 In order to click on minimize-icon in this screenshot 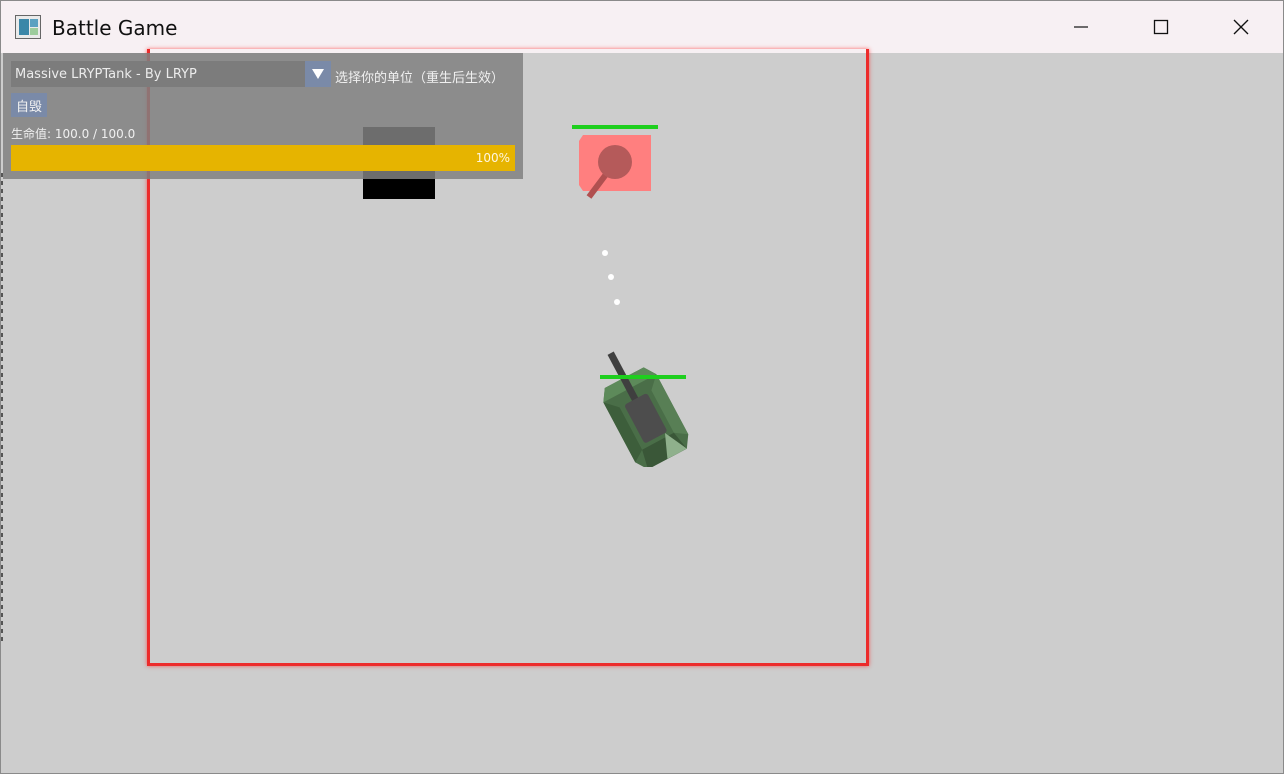, I will do `click(1081, 27)`.